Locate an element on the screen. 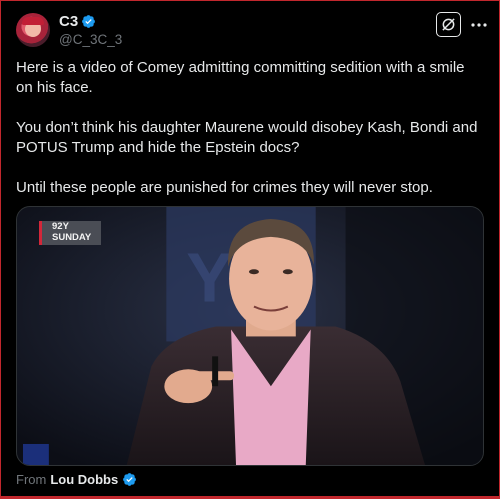 This screenshot has width=500, height=499. post-header: C3 @C_3C_3 is located at coordinates (250, 30).